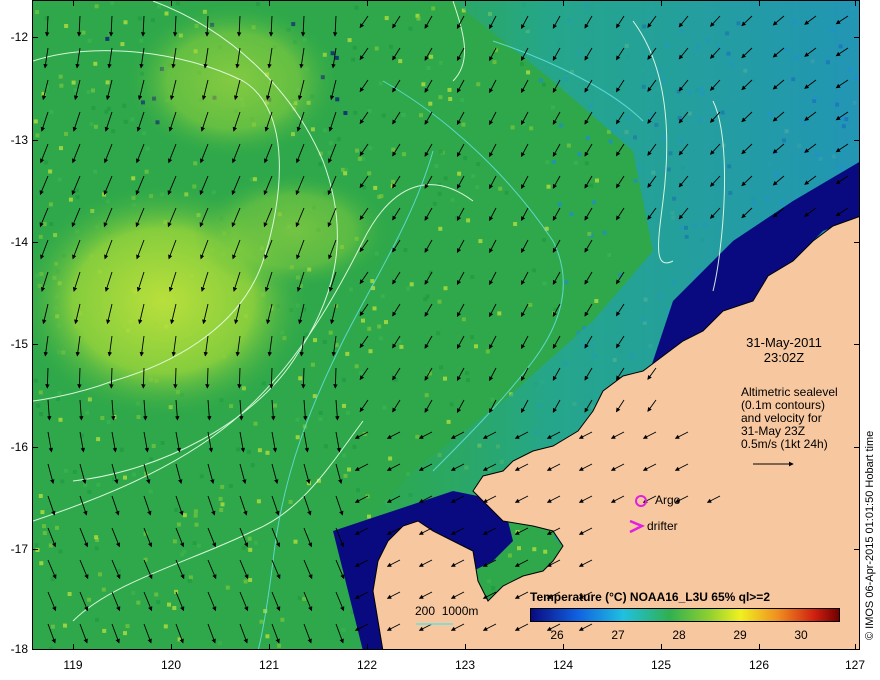  What do you see at coordinates (855, 665) in the screenshot?
I see `lon-label: 127` at bounding box center [855, 665].